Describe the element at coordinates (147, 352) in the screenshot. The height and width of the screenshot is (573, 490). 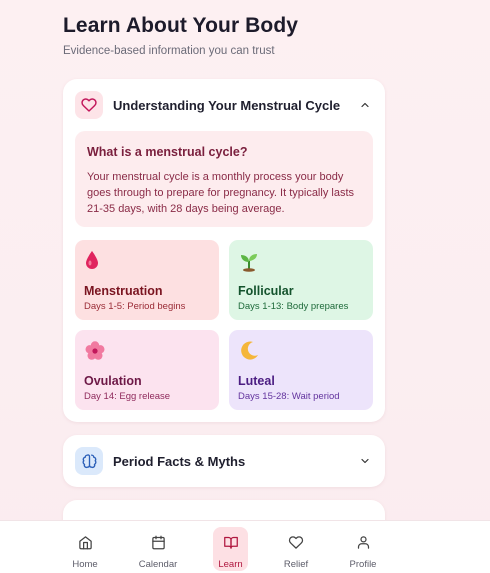
I see `flower-icon` at that location.